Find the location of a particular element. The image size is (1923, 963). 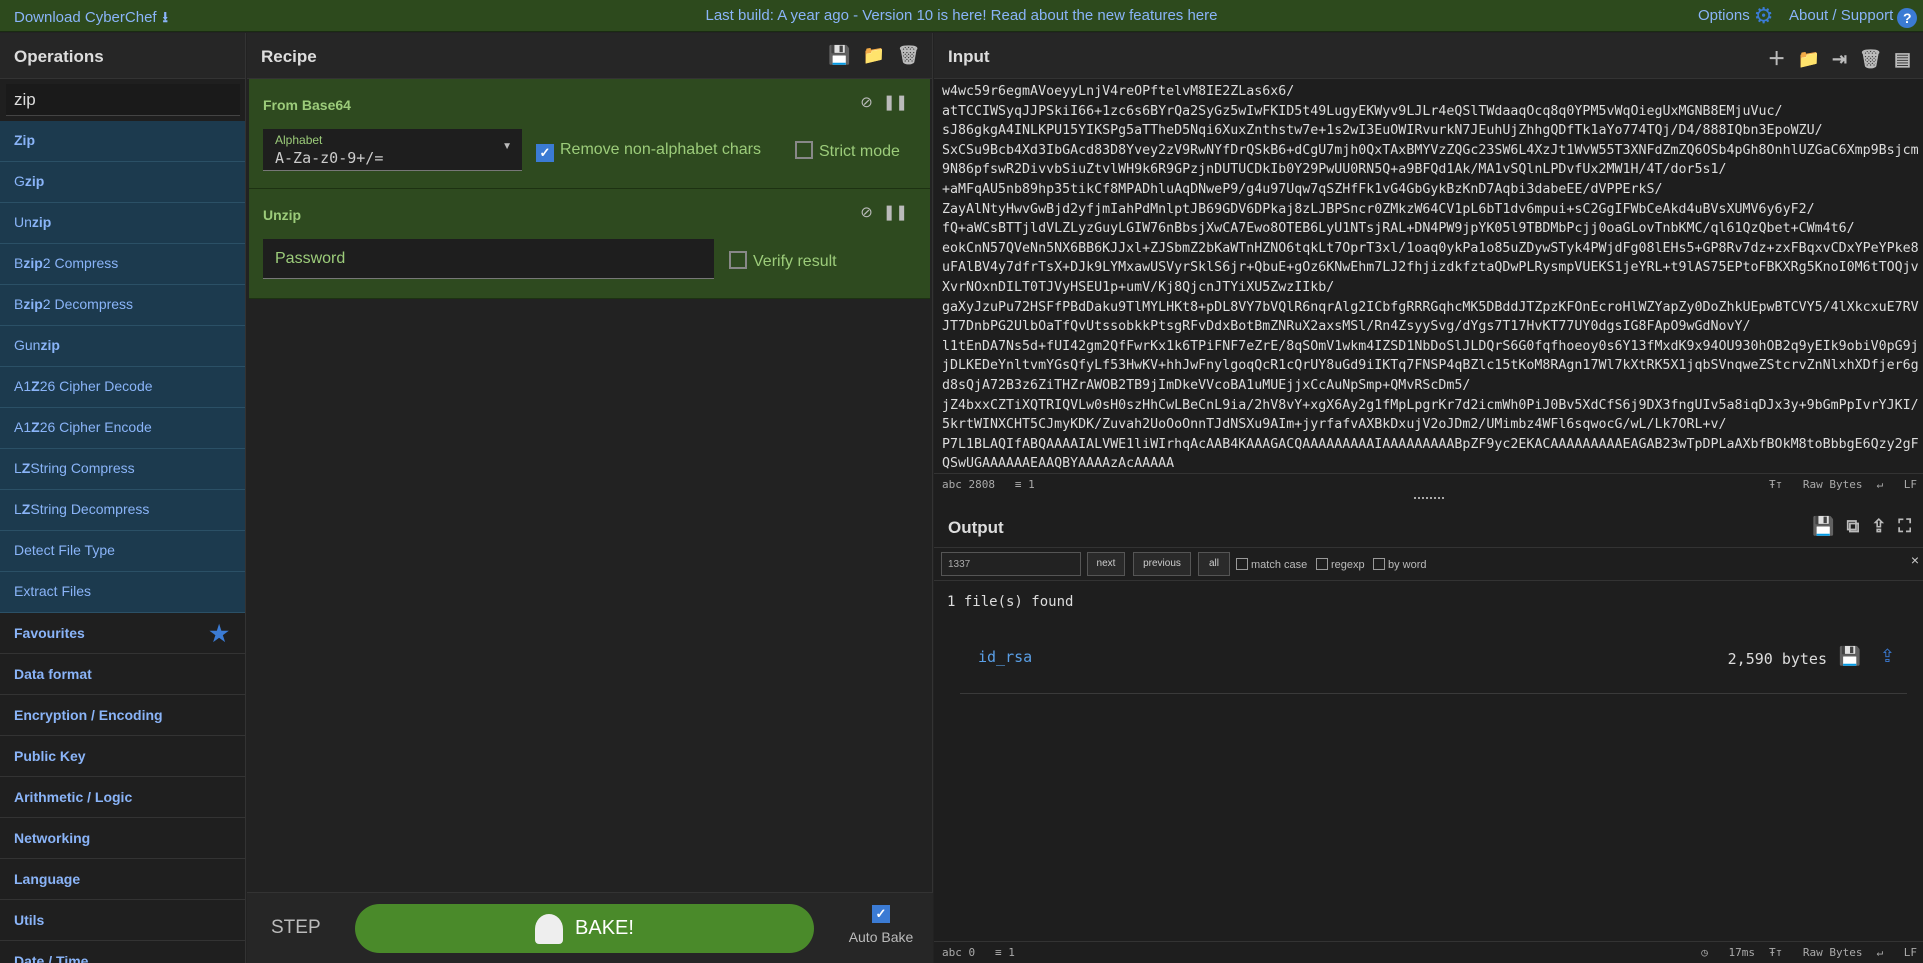

add-tab-icon: ＋ is located at coordinates (1777, 58).